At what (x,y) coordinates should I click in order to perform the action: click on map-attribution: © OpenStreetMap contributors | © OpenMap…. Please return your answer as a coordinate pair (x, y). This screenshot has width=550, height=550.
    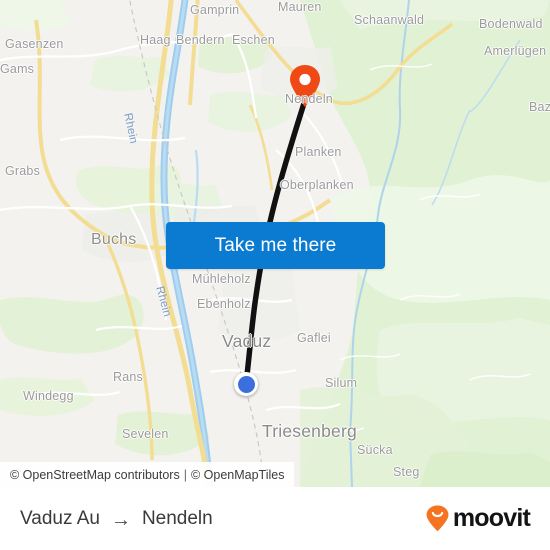
    Looking at the image, I should click on (275, 474).